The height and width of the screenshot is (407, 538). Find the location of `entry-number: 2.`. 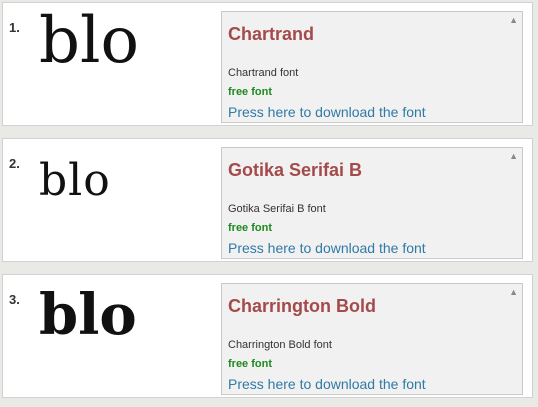

entry-number: 2. is located at coordinates (14, 163).